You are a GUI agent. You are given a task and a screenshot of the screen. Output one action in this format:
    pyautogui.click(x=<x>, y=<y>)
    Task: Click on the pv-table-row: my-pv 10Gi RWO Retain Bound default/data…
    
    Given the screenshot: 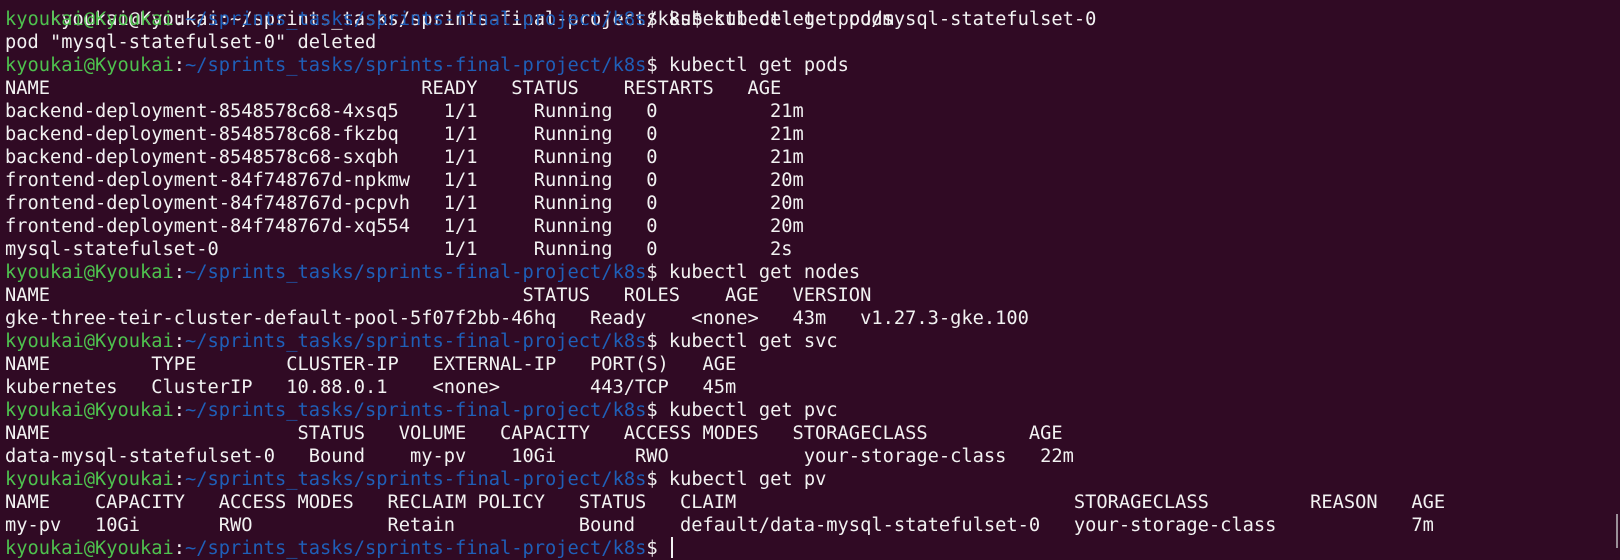 What is the action you would take?
    pyautogui.click(x=719, y=525)
    